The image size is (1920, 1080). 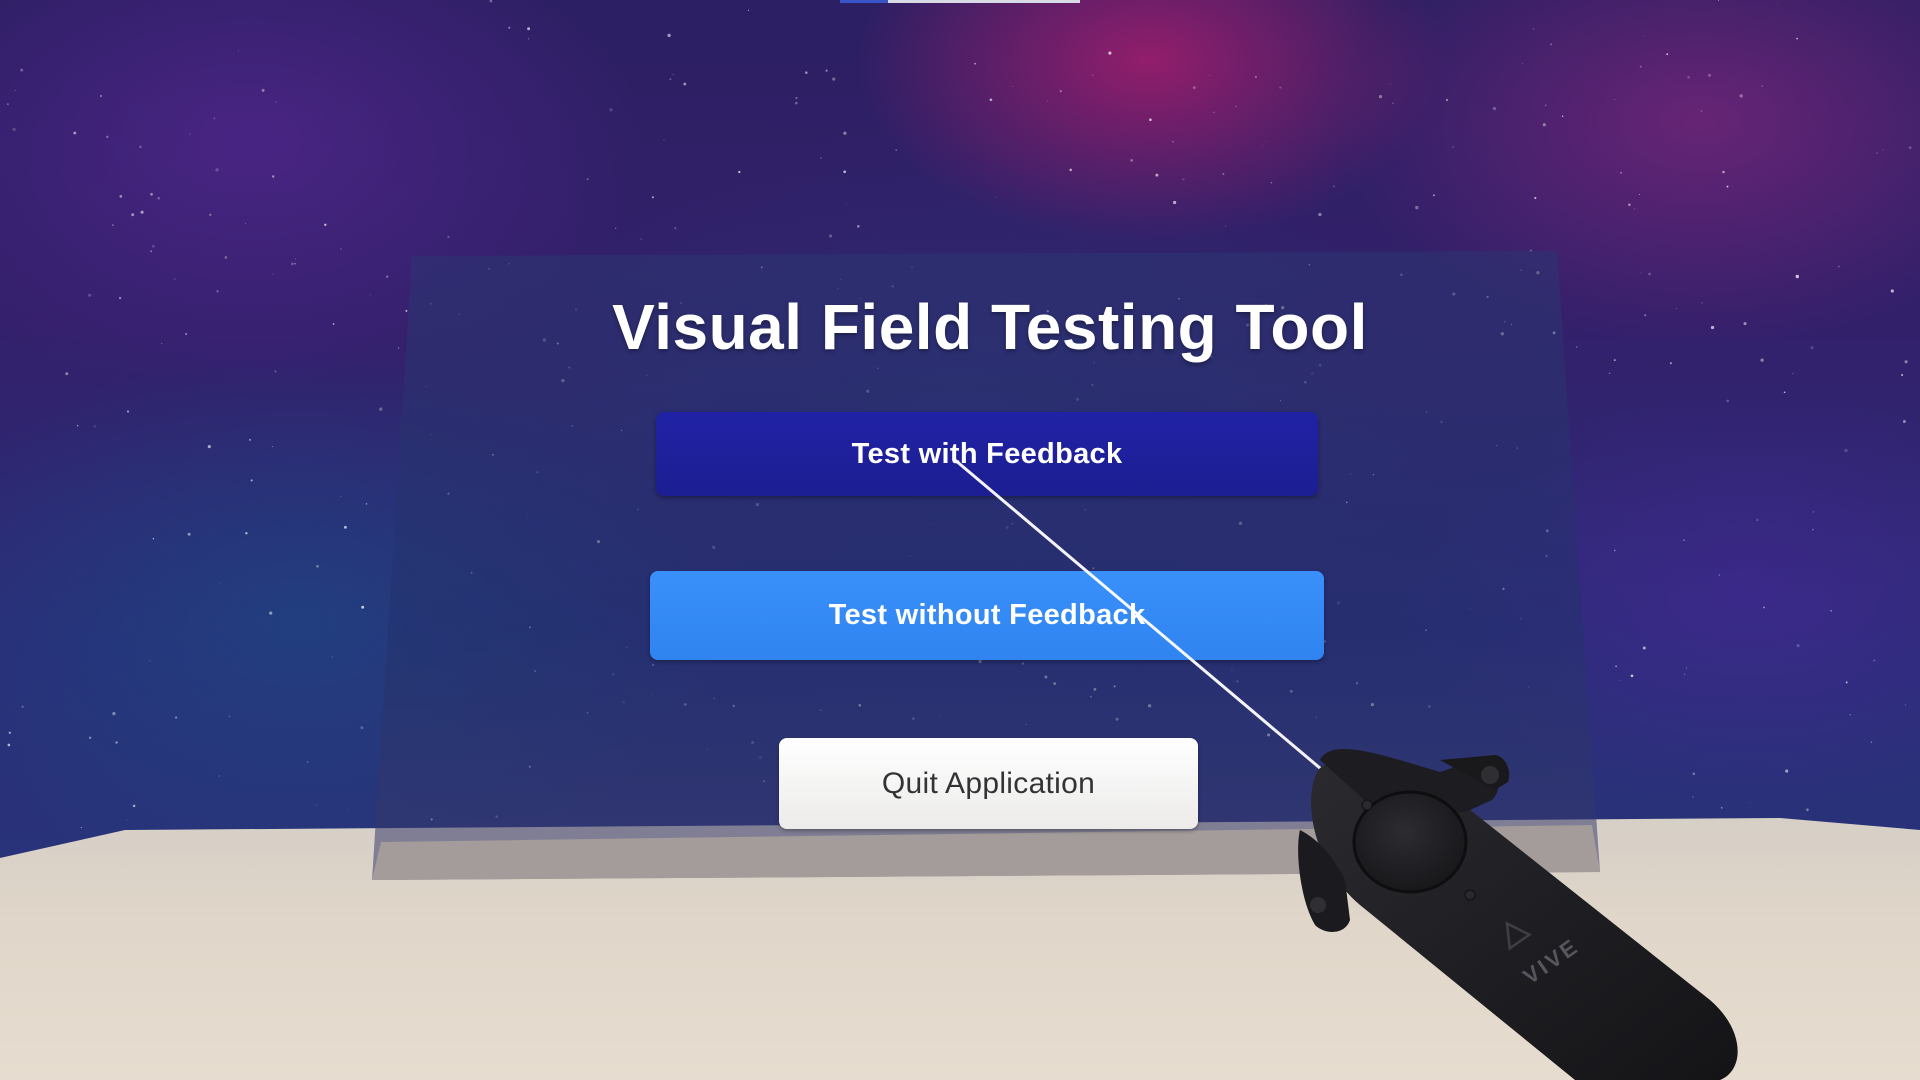 I want to click on quit-application-button: Quit Application, so click(x=988, y=783).